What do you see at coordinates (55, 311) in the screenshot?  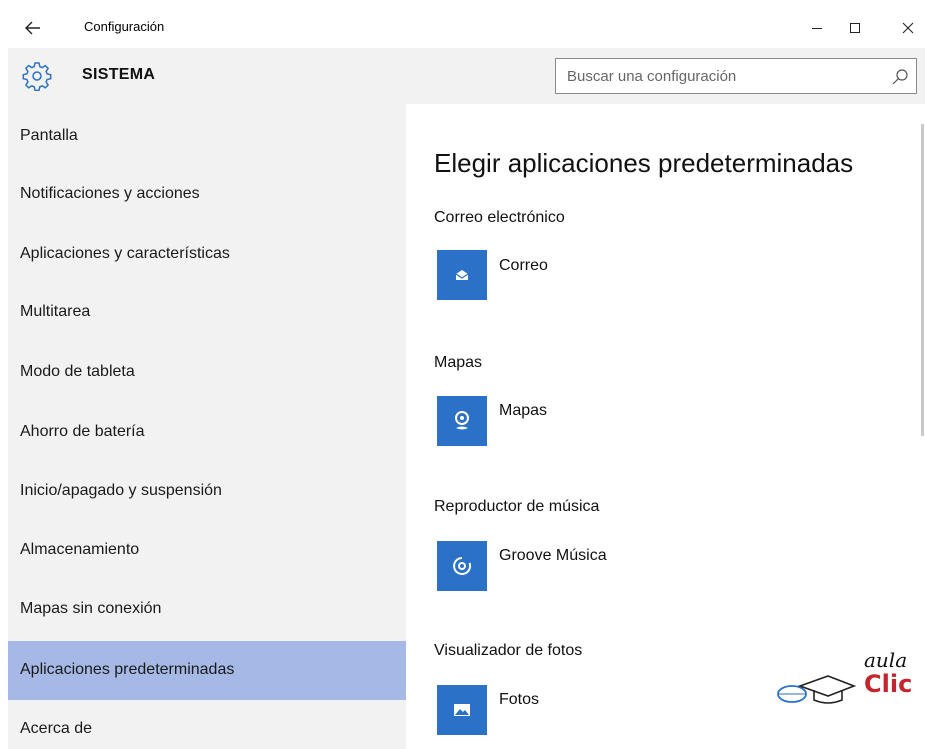 I see `sidebar-item-label: Multitarea` at bounding box center [55, 311].